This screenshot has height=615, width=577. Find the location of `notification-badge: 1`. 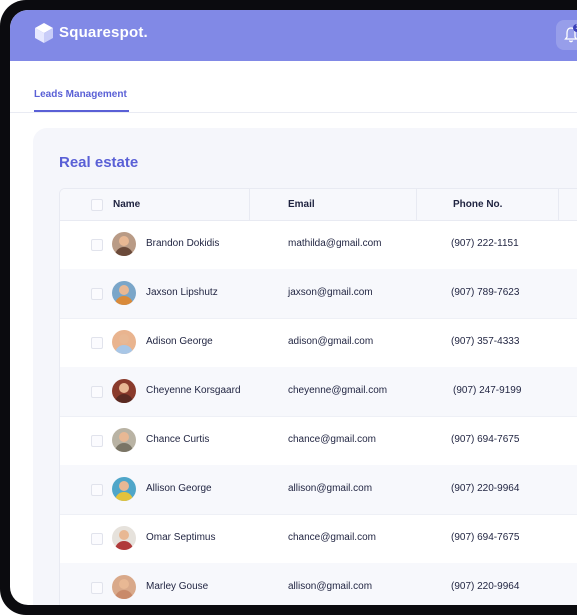

notification-badge: 1 is located at coordinates (575, 28).